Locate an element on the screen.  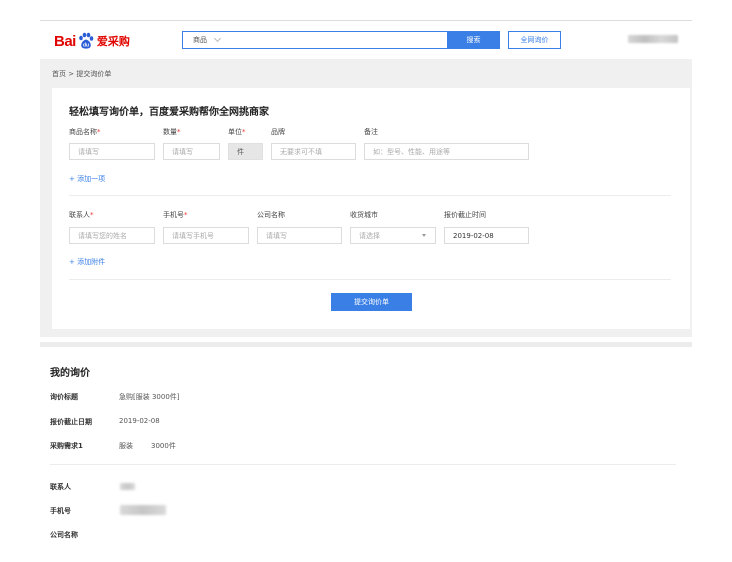
all-inquiry-button: 全网询价 is located at coordinates (534, 40).